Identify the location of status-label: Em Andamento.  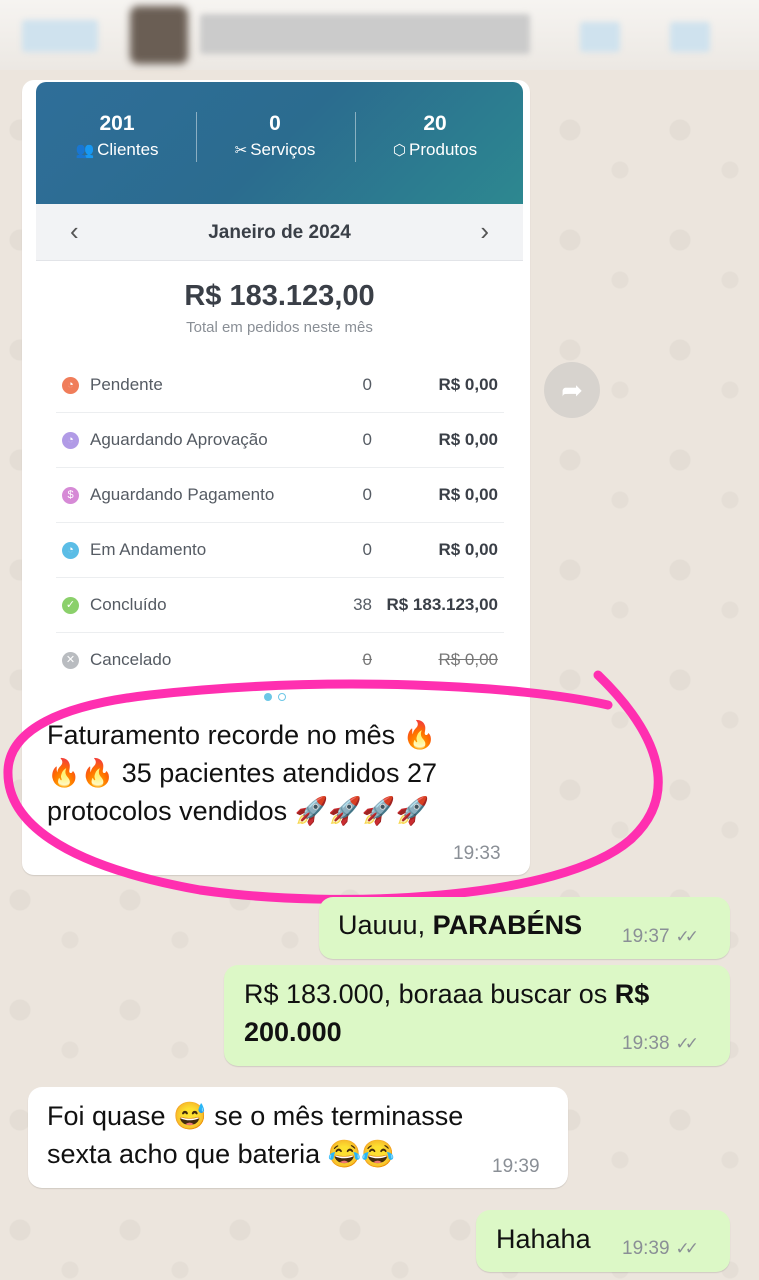
(148, 549).